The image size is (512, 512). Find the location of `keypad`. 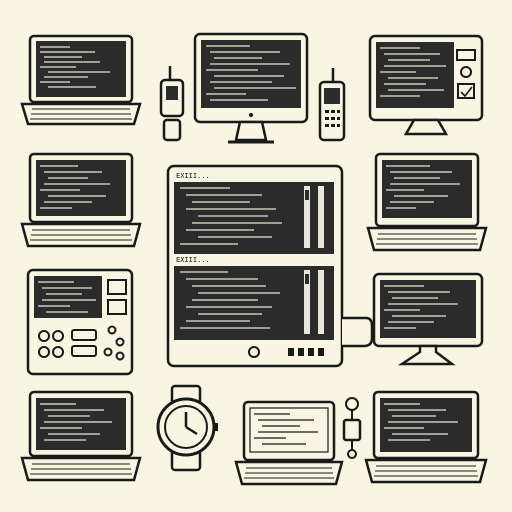

keypad is located at coordinates (332, 118).